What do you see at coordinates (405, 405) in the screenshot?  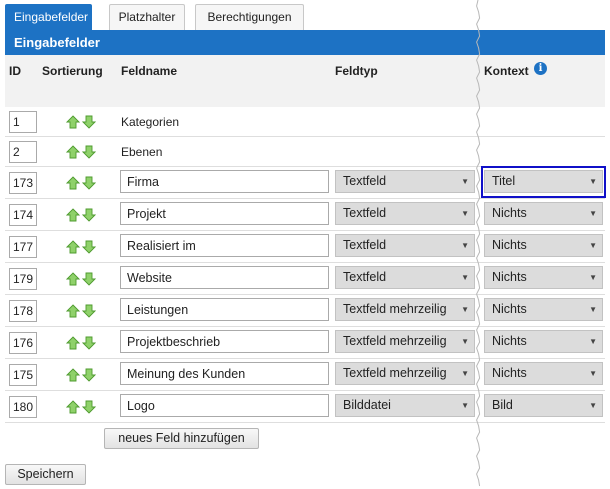 I see `field-type-select: Bilddatei ▼` at bounding box center [405, 405].